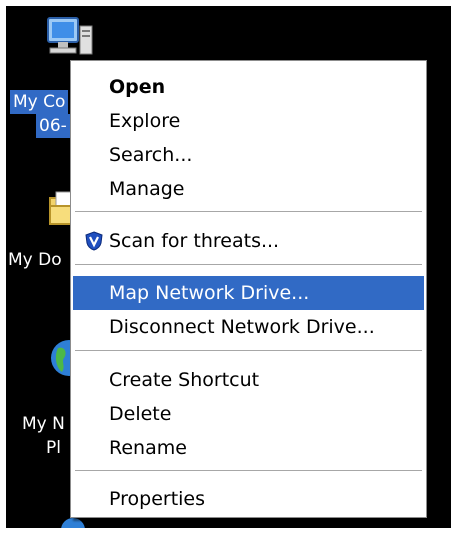 The image size is (457, 534). What do you see at coordinates (53, 448) in the screenshot?
I see `desktop-icon-label: Pl` at bounding box center [53, 448].